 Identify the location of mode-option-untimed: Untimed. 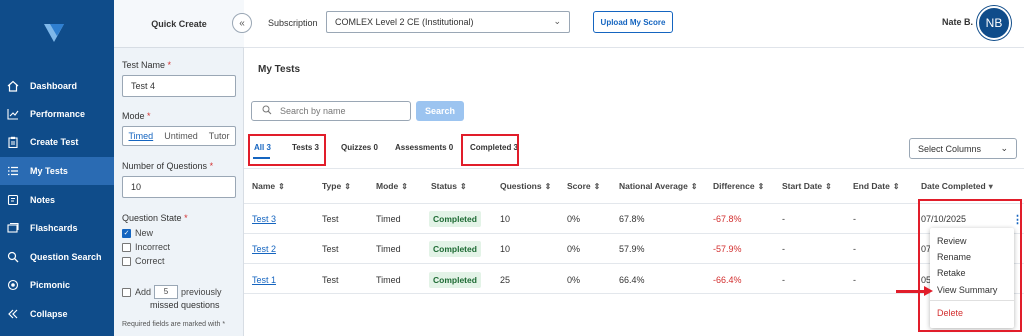
(181, 136).